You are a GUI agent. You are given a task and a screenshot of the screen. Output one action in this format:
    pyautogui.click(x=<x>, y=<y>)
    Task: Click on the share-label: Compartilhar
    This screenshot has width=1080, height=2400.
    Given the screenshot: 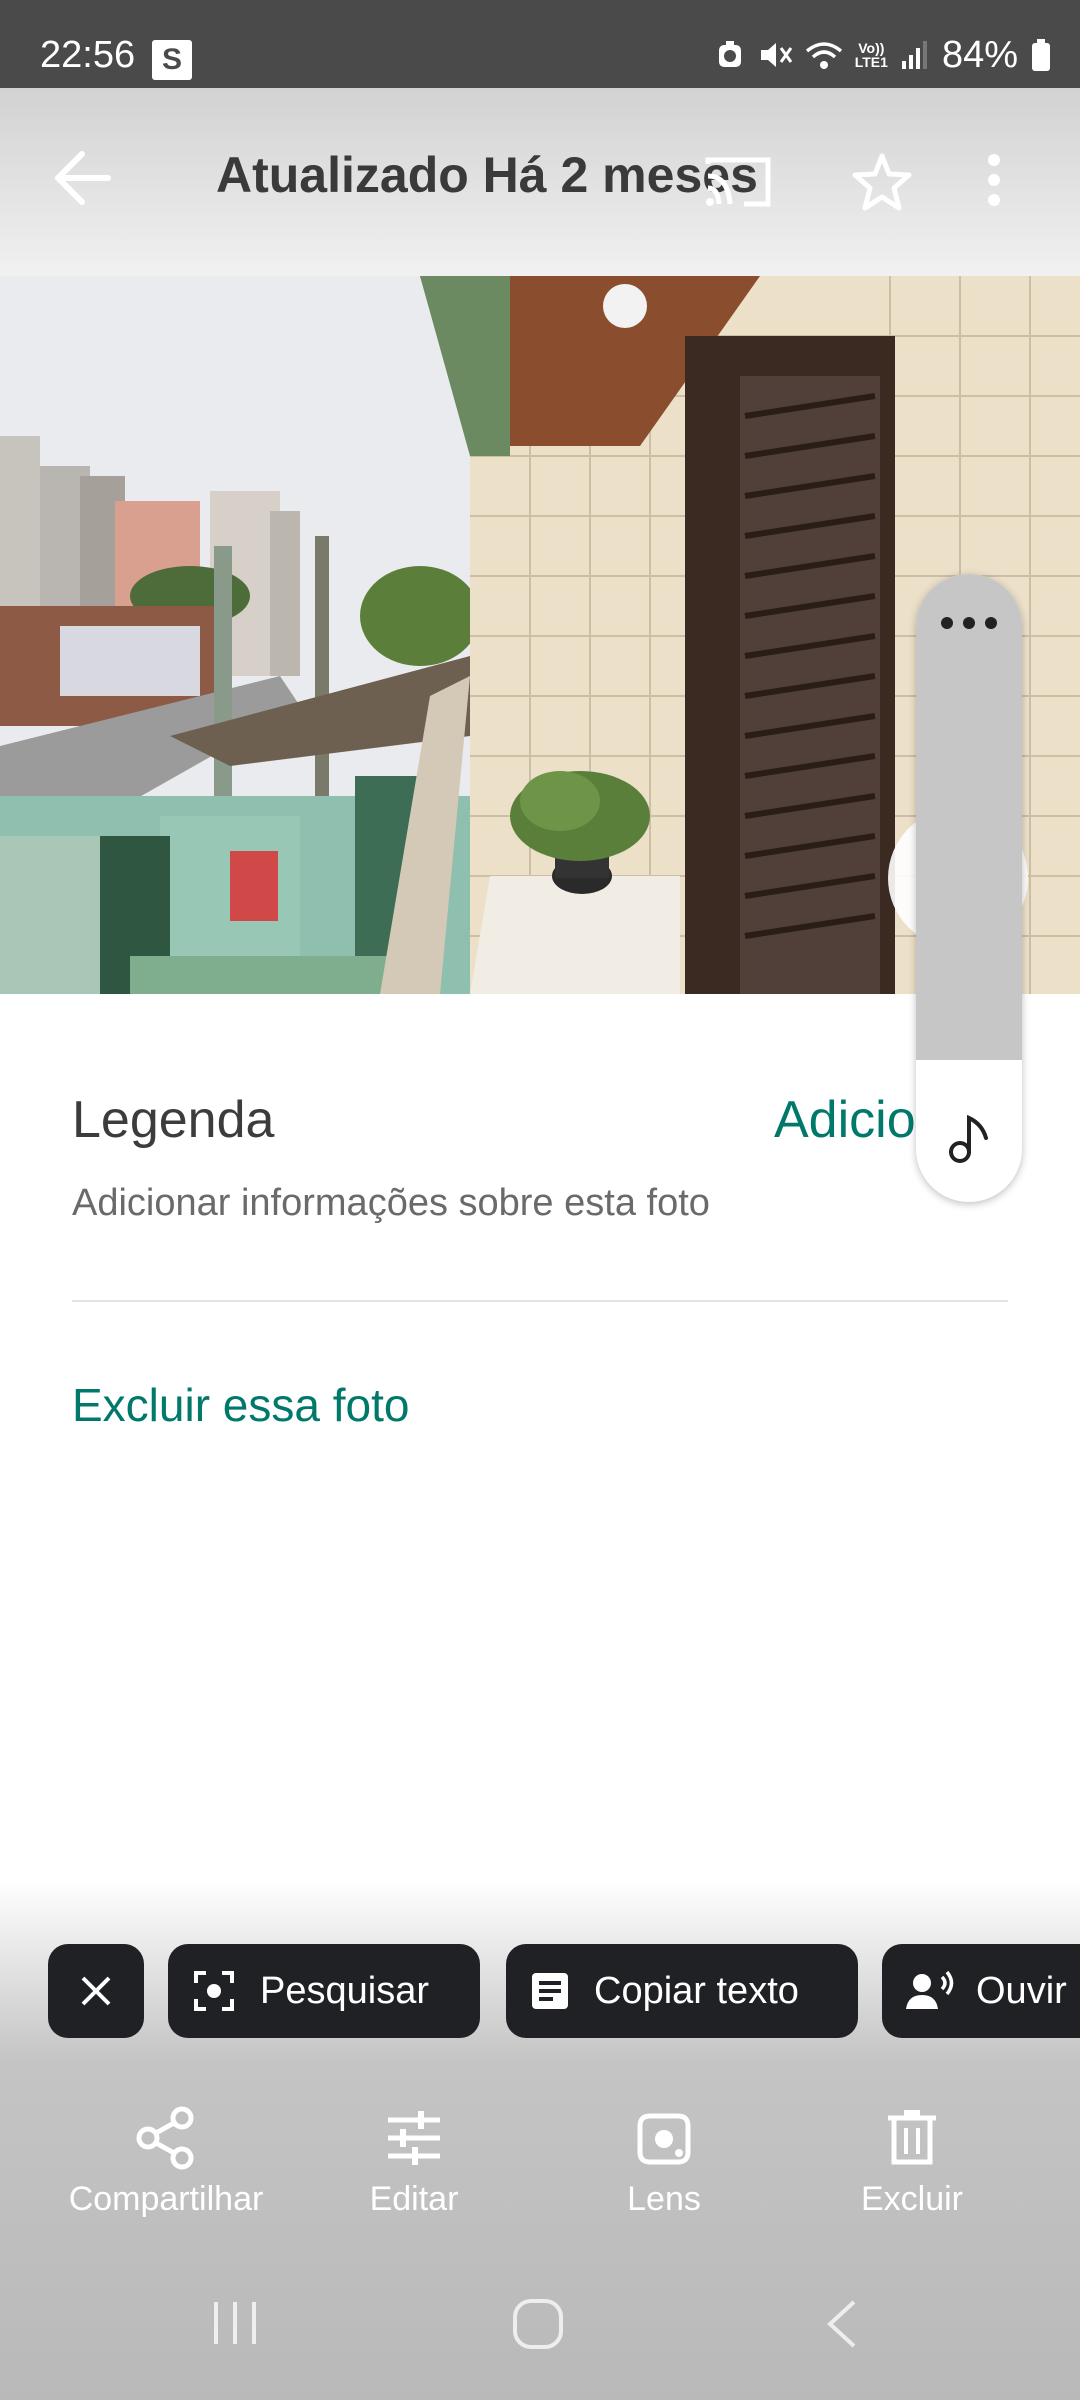 What is the action you would take?
    pyautogui.click(x=166, y=2199)
    